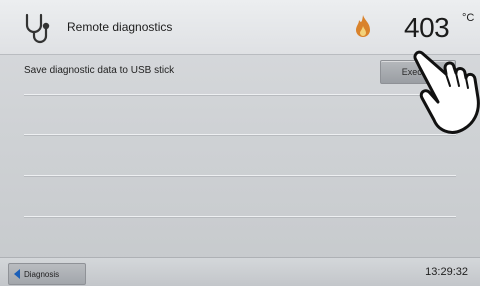 The image size is (480, 286). Describe the element at coordinates (17, 274) in the screenshot. I see `back-arrow-icon` at that location.